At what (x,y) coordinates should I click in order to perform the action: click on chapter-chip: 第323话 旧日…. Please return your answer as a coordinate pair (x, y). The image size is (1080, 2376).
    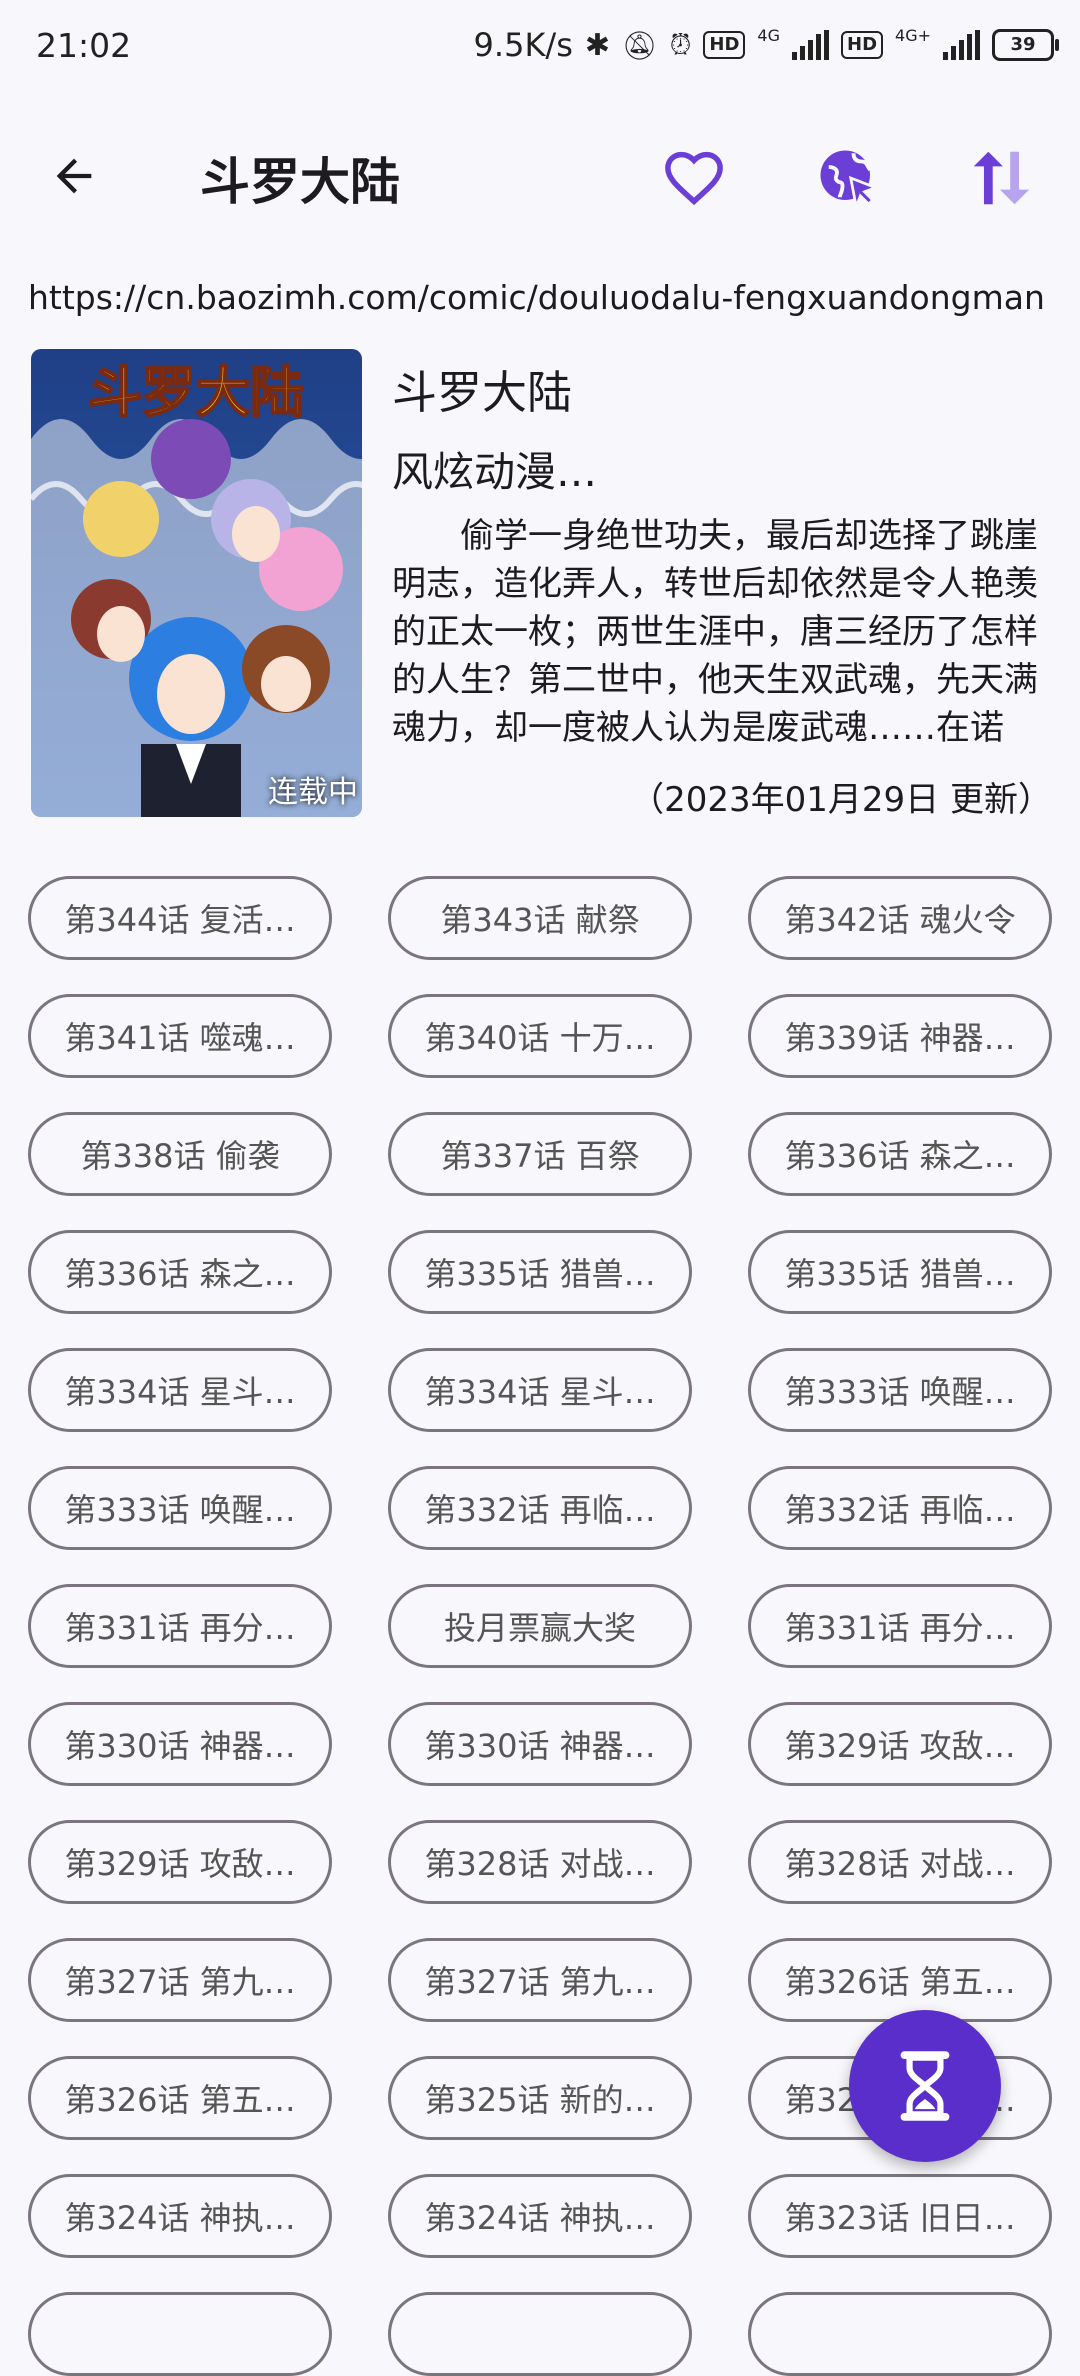
    Looking at the image, I should click on (900, 2216).